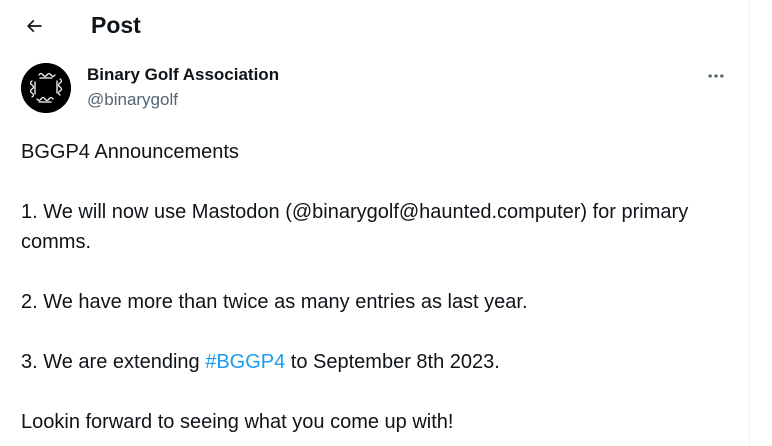 The width and height of the screenshot is (772, 446). I want to click on page-title: Post, so click(116, 25).